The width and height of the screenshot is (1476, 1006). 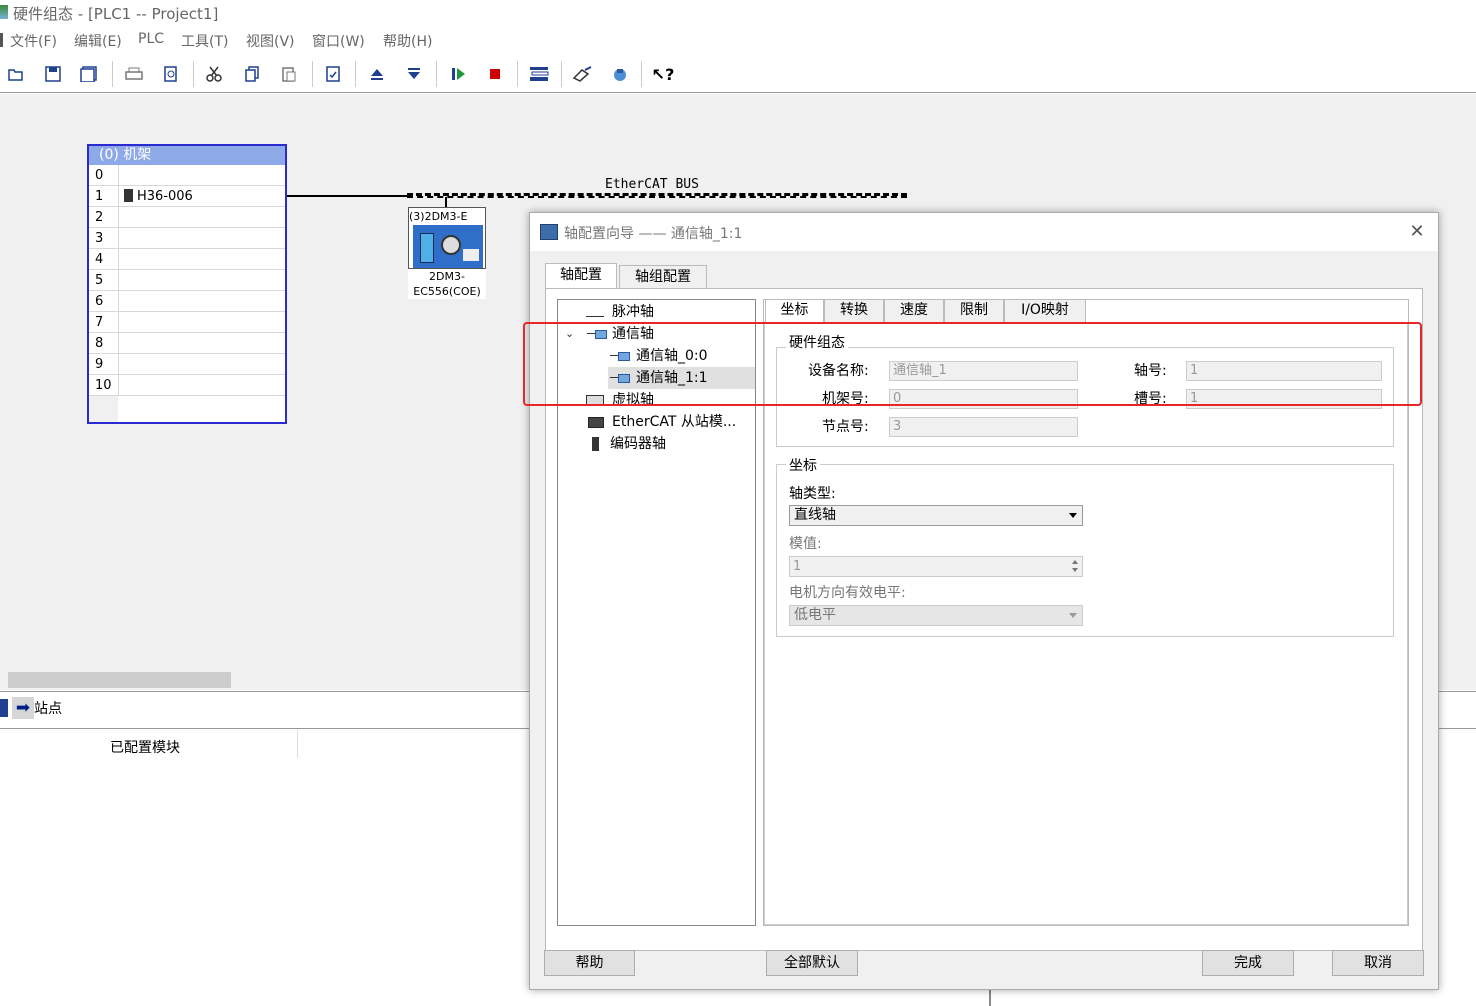 What do you see at coordinates (252, 74) in the screenshot?
I see `copy-icon` at bounding box center [252, 74].